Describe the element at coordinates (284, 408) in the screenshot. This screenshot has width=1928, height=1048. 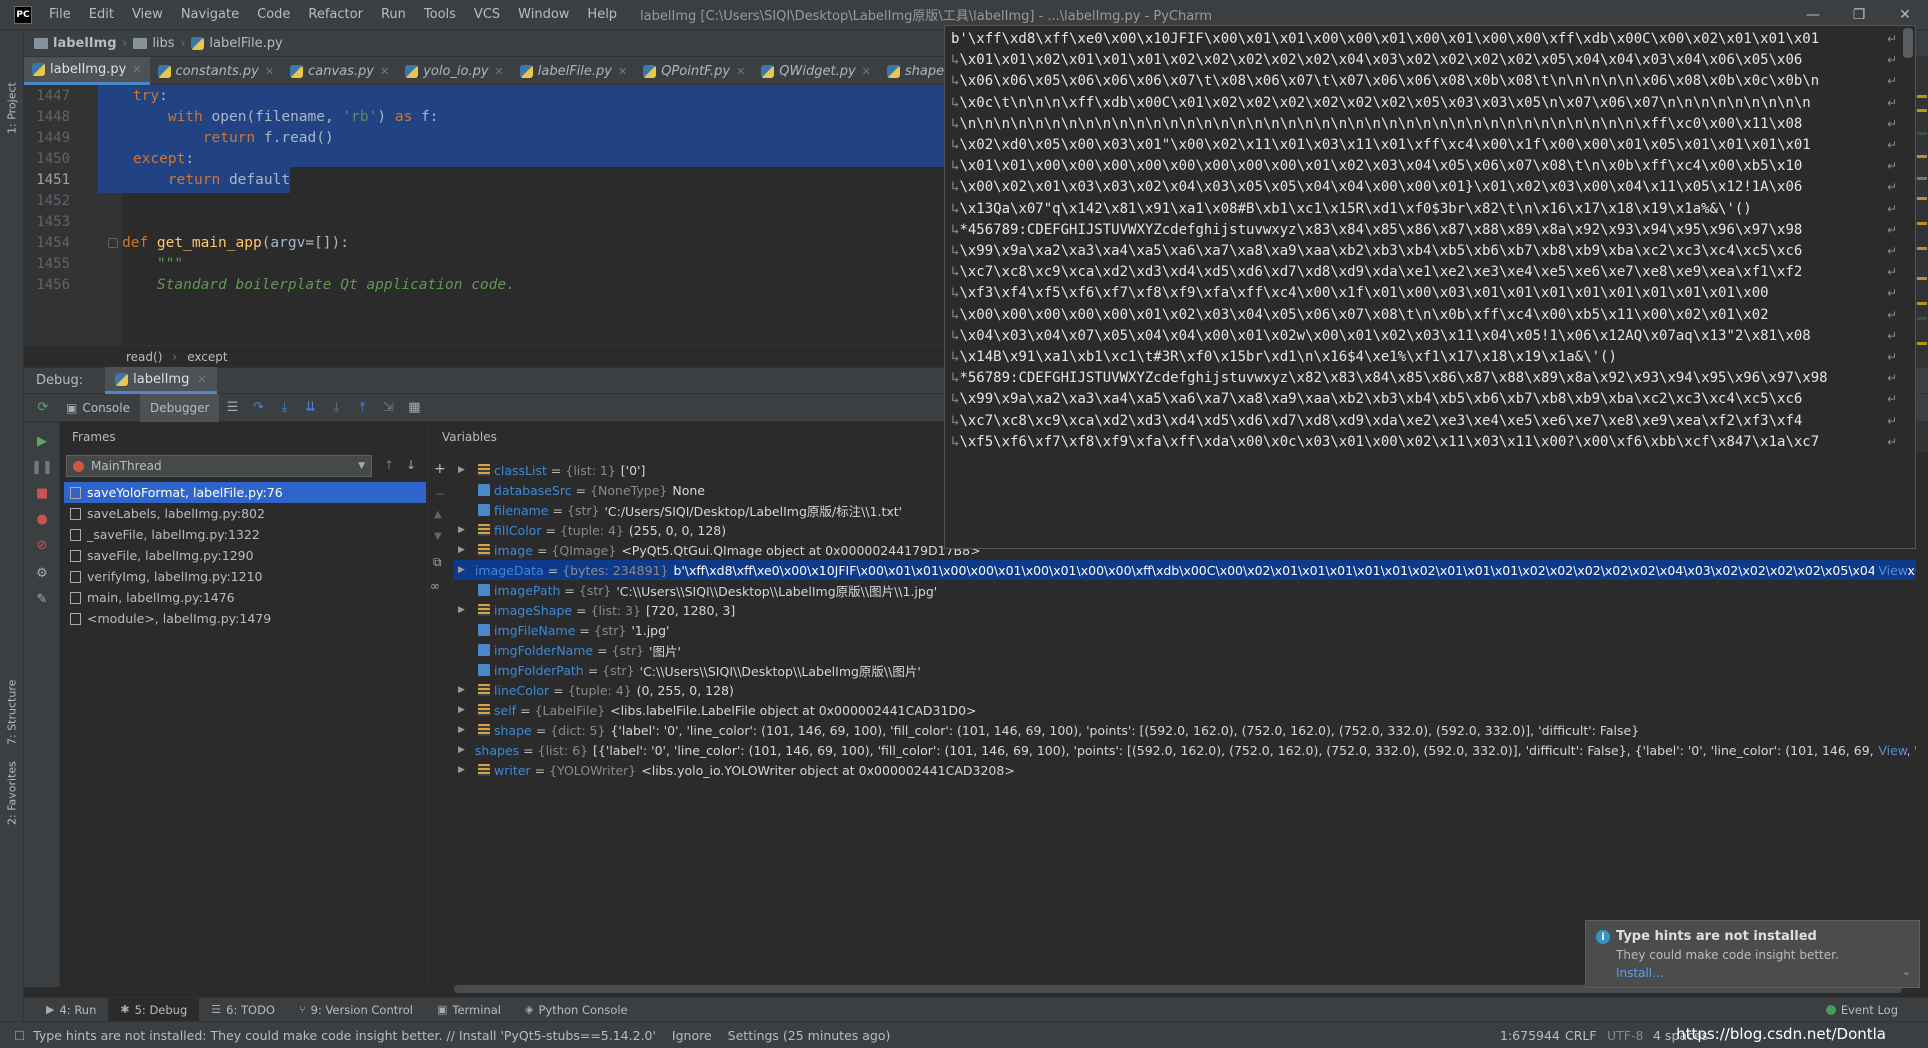
I see `step-into-icon: ⤓` at that location.